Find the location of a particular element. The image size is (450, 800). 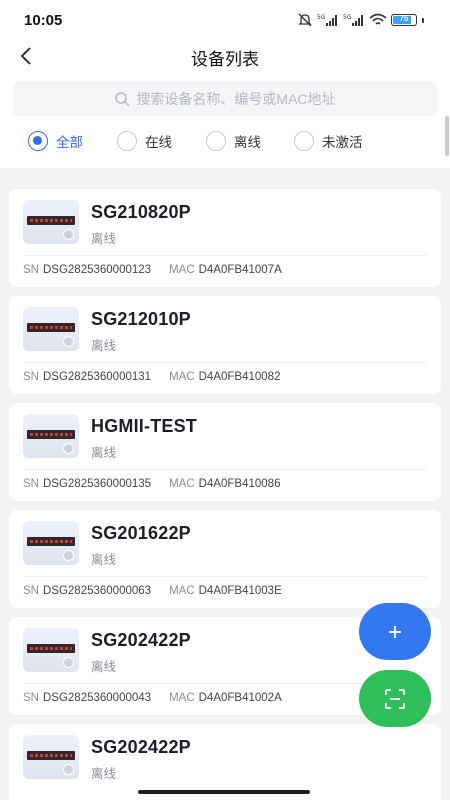

radio-selected-icon is located at coordinates (38, 141).